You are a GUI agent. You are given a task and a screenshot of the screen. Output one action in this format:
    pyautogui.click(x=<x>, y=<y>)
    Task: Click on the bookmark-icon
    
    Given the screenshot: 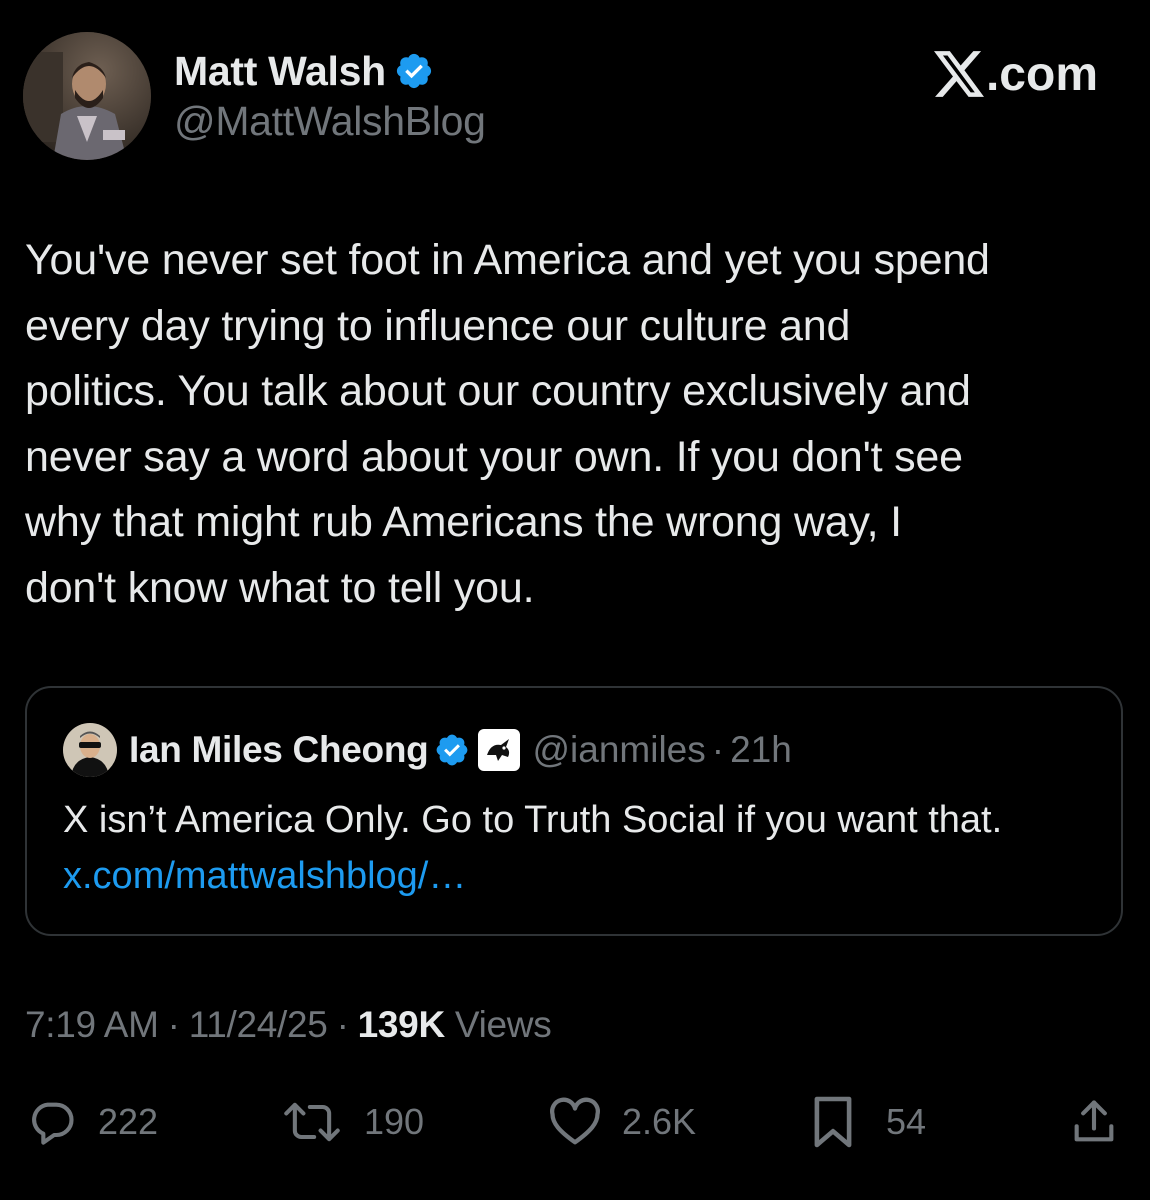 What is the action you would take?
    pyautogui.click(x=833, y=1122)
    